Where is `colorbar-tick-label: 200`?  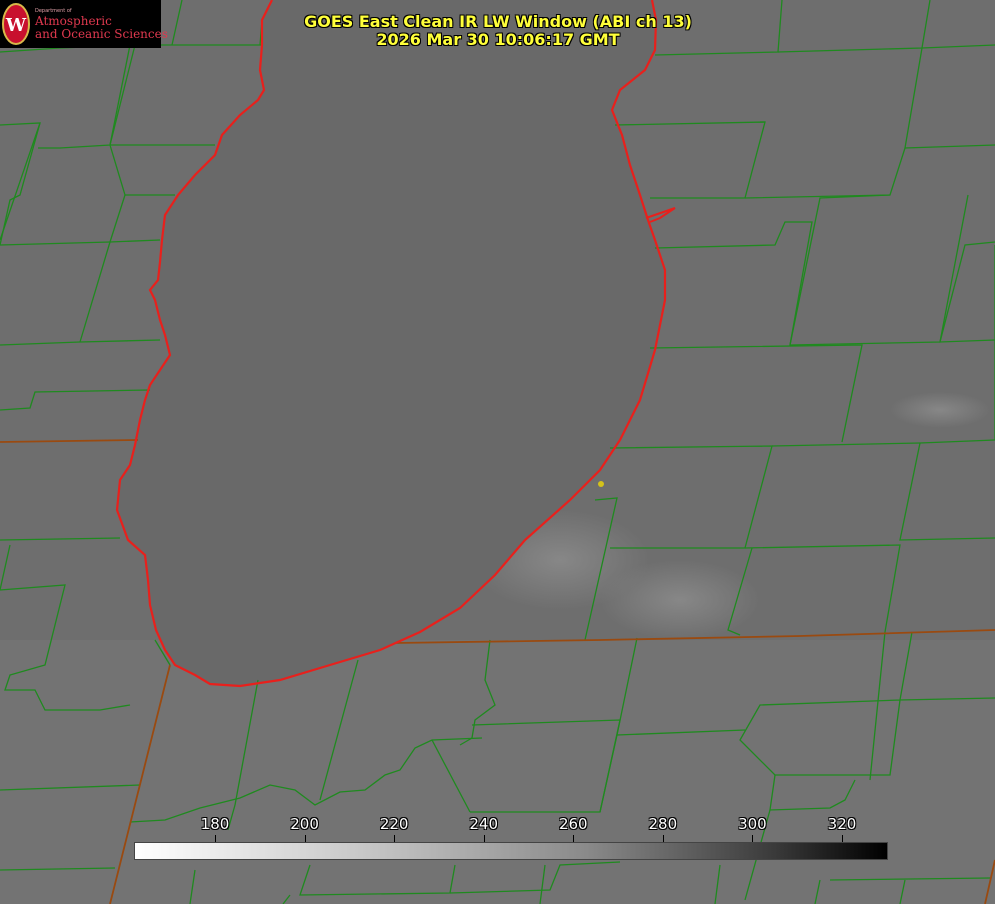
colorbar-tick-label: 200 is located at coordinates (304, 824).